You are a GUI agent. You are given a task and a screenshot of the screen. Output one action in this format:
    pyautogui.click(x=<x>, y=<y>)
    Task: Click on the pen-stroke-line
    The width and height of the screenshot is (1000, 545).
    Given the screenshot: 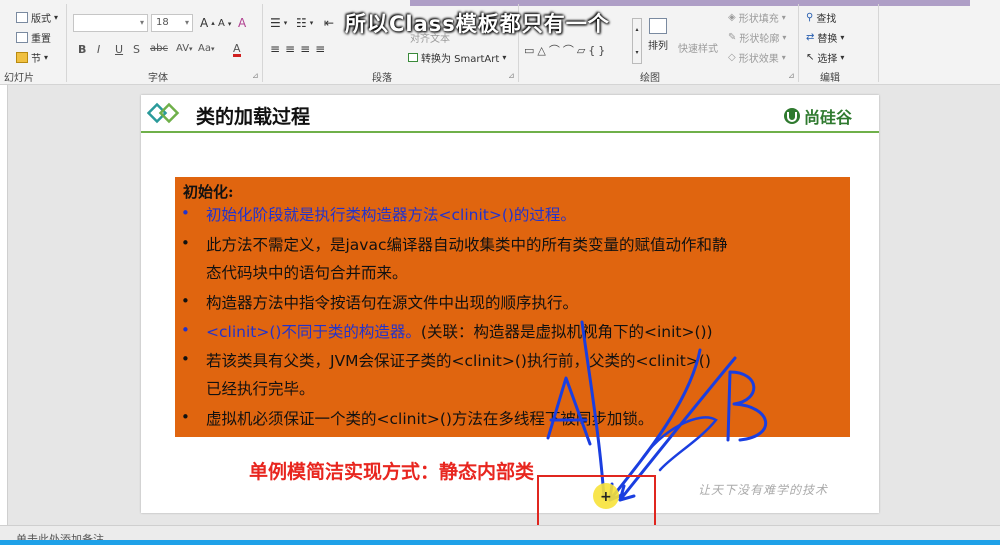 What is the action you would take?
    pyautogui.click(x=593, y=410)
    